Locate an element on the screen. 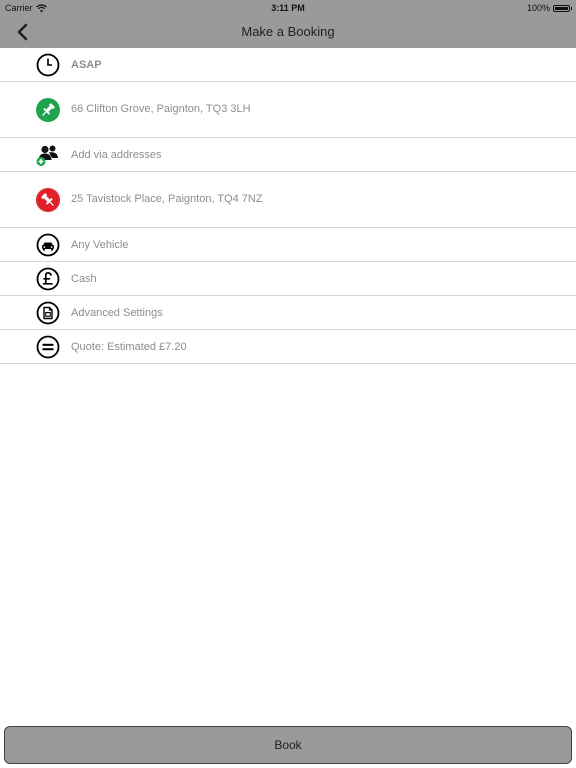 The height and width of the screenshot is (768, 576). row-pickup-address: 66 Clifton Grove, Paignton, TQ3 3LH is located at coordinates (288, 110).